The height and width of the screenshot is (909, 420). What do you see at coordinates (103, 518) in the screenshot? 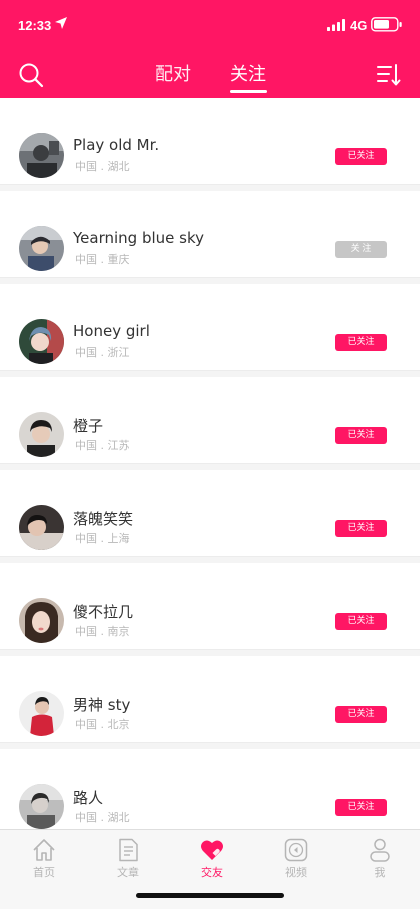
I see `user-name: 落魄笑笑` at bounding box center [103, 518].